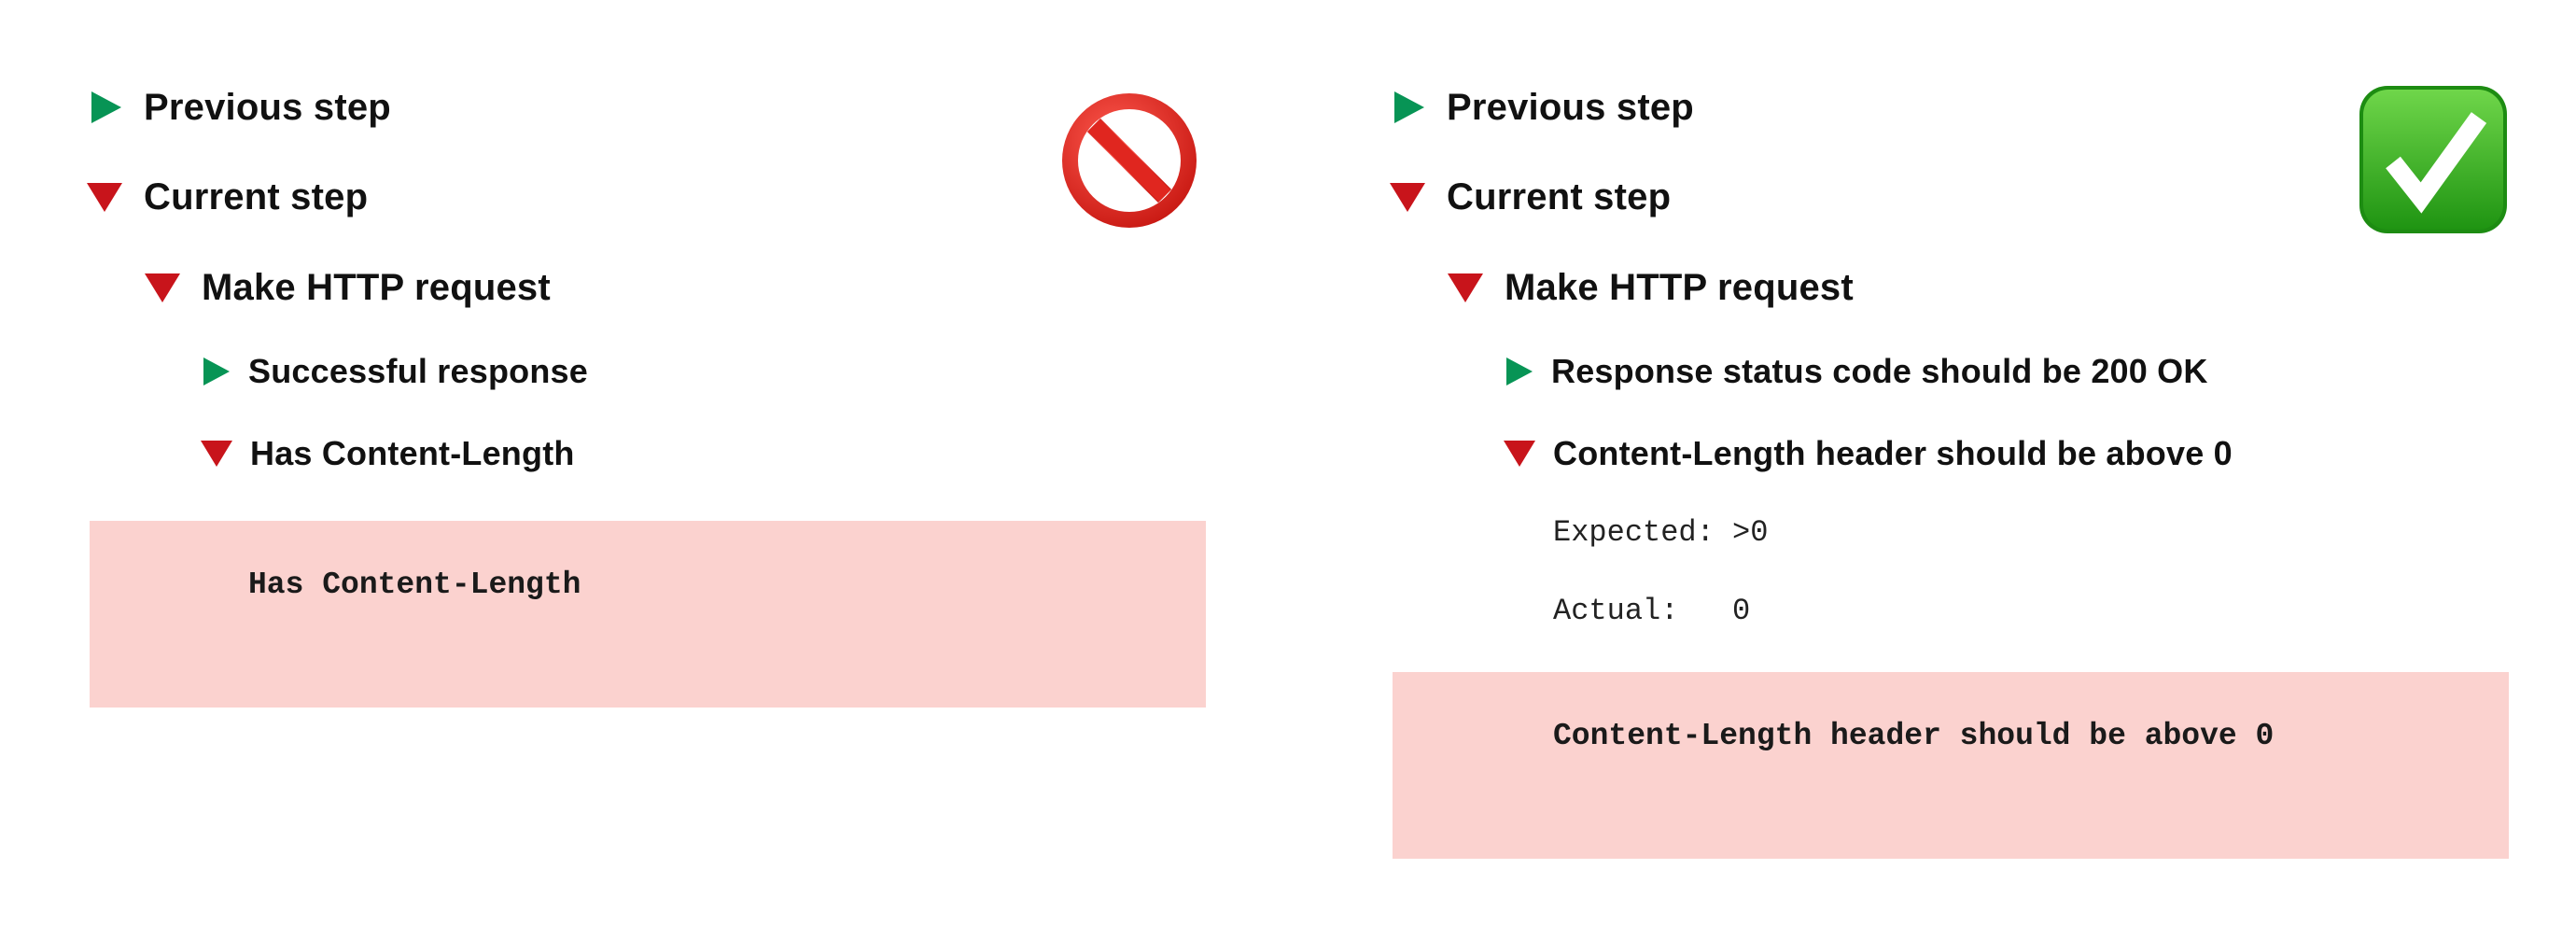 This screenshot has height=939, width=2576. I want to click on tree-item-label: Successful response, so click(418, 371).